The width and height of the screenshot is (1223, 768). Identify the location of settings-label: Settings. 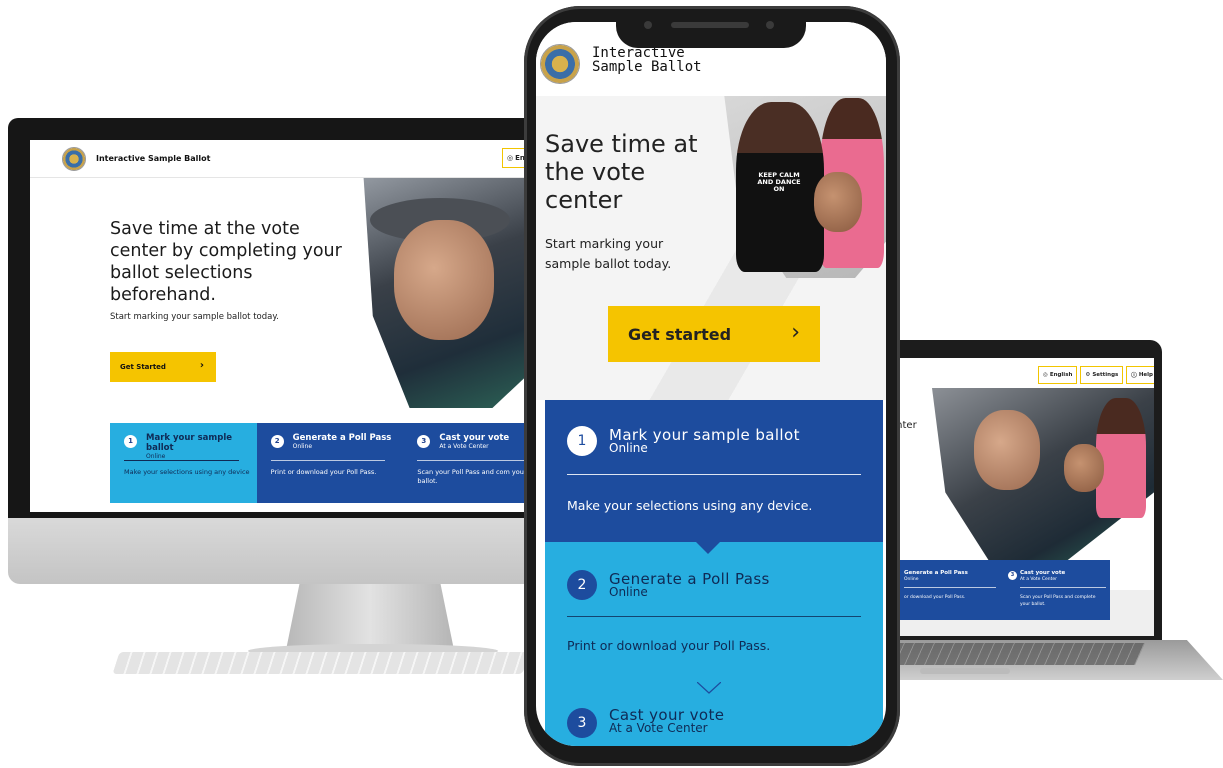
(1105, 375).